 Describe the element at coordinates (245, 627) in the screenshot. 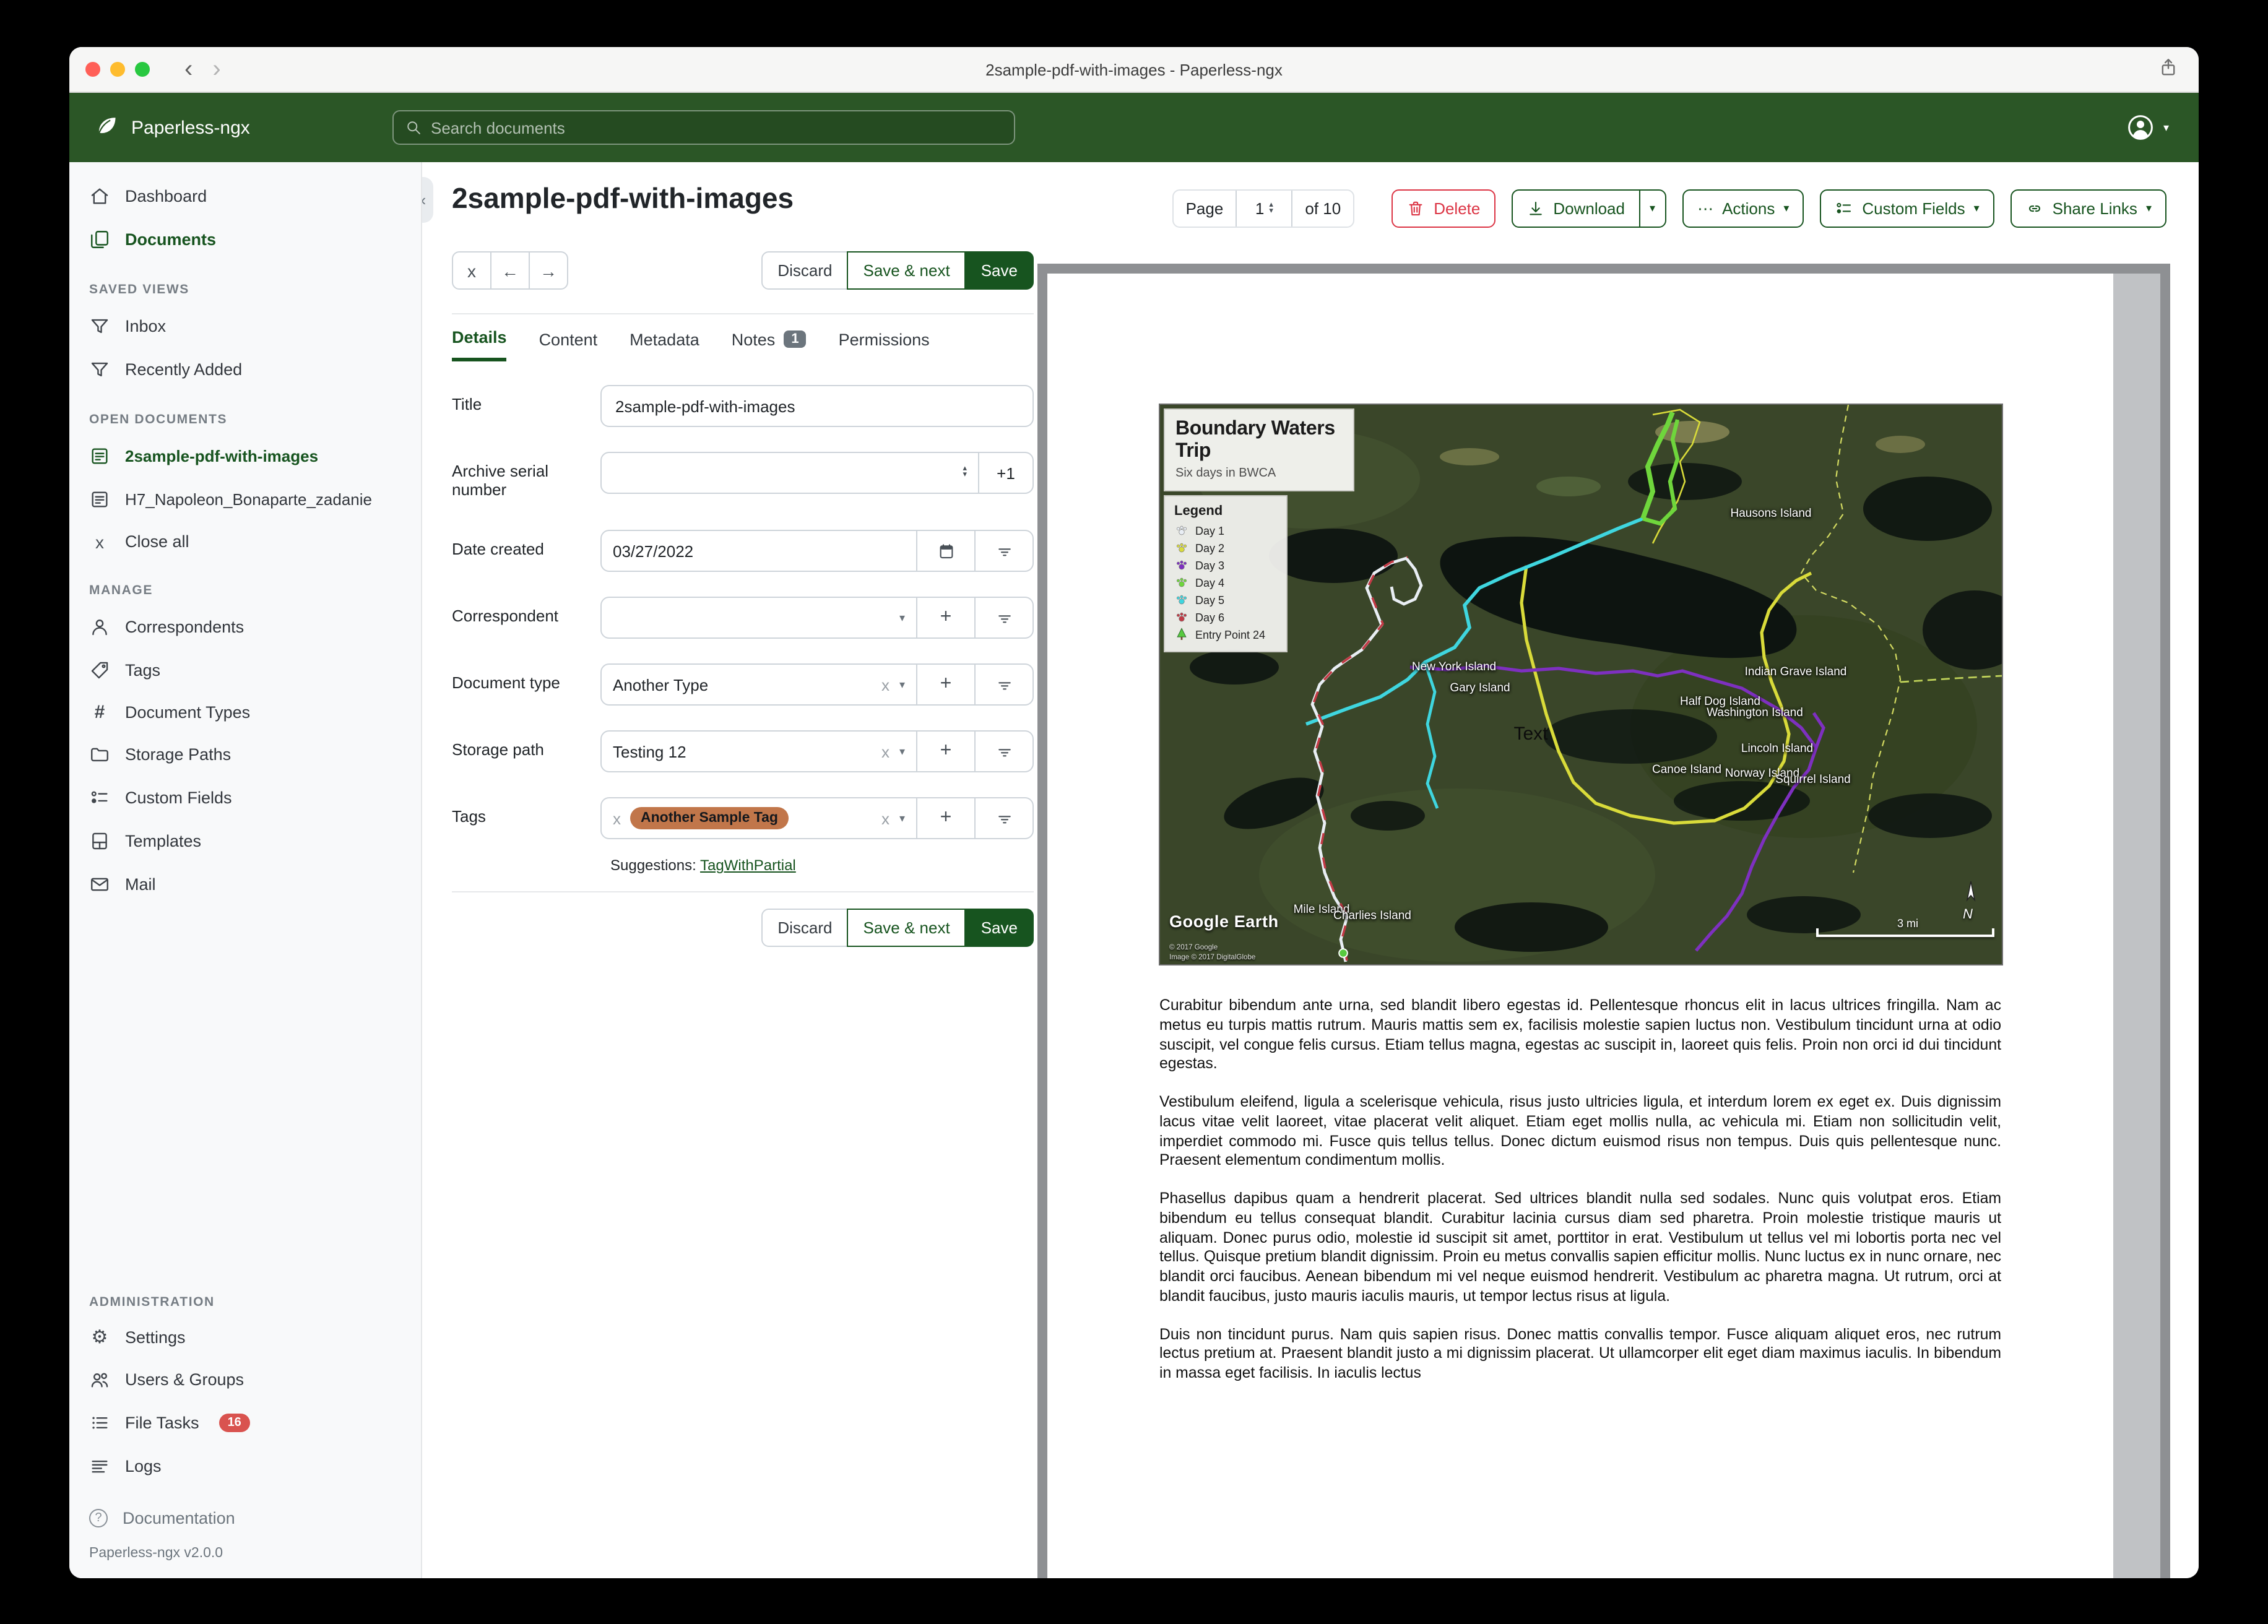

I see `sidebar-item-correspondents: Correspondents` at that location.